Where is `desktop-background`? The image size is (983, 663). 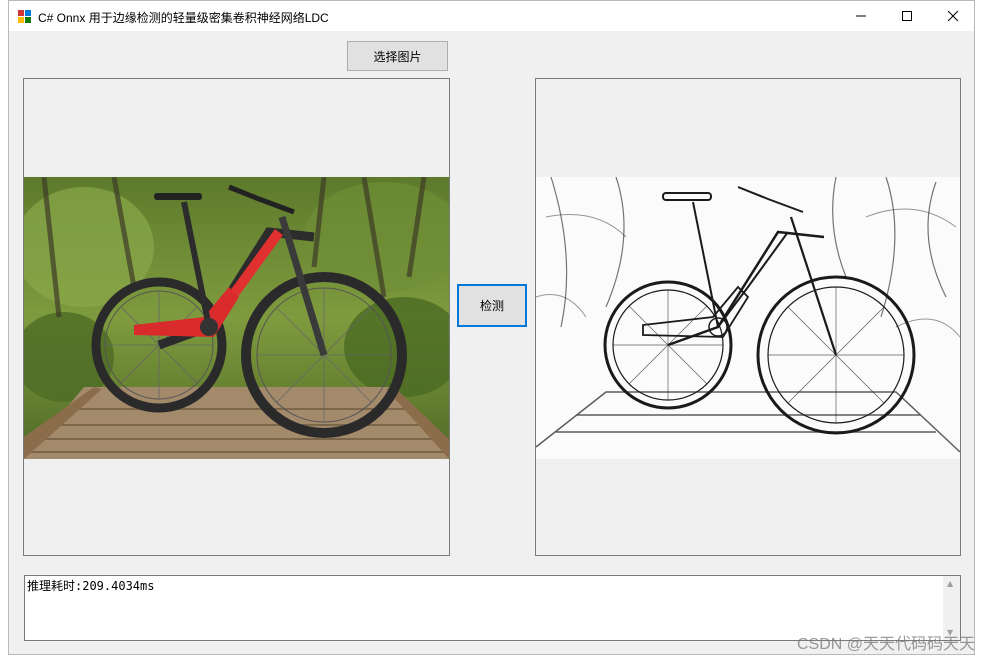 desktop-background is located at coordinates (4, 331).